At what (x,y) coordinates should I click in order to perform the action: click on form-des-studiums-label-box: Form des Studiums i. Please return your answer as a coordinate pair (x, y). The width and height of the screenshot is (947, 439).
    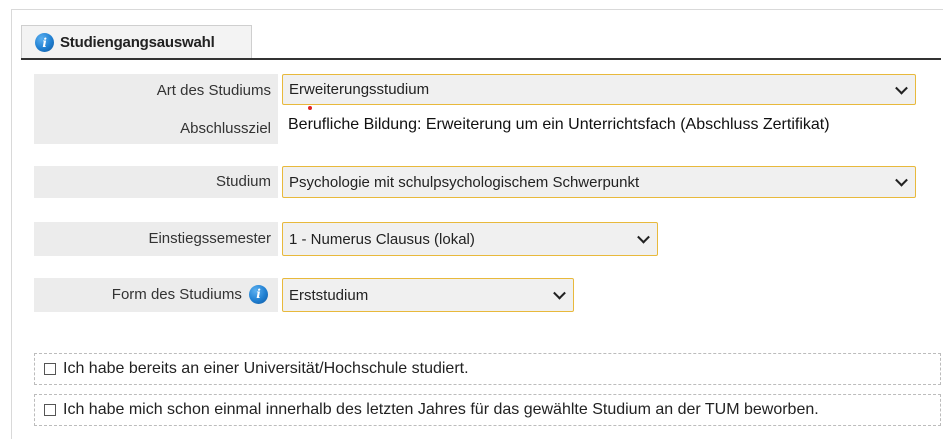
    Looking at the image, I should click on (156, 295).